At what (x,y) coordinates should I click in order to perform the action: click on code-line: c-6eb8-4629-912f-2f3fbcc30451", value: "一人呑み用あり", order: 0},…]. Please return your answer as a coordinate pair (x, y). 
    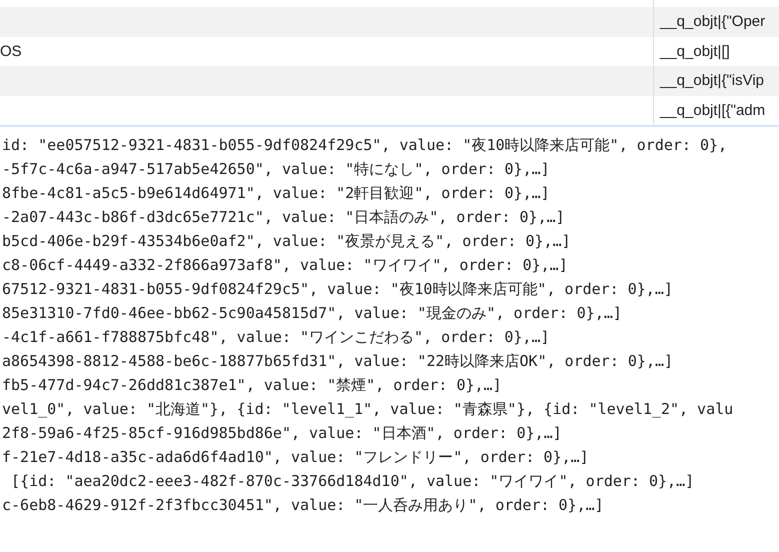
    Looking at the image, I should click on (303, 505).